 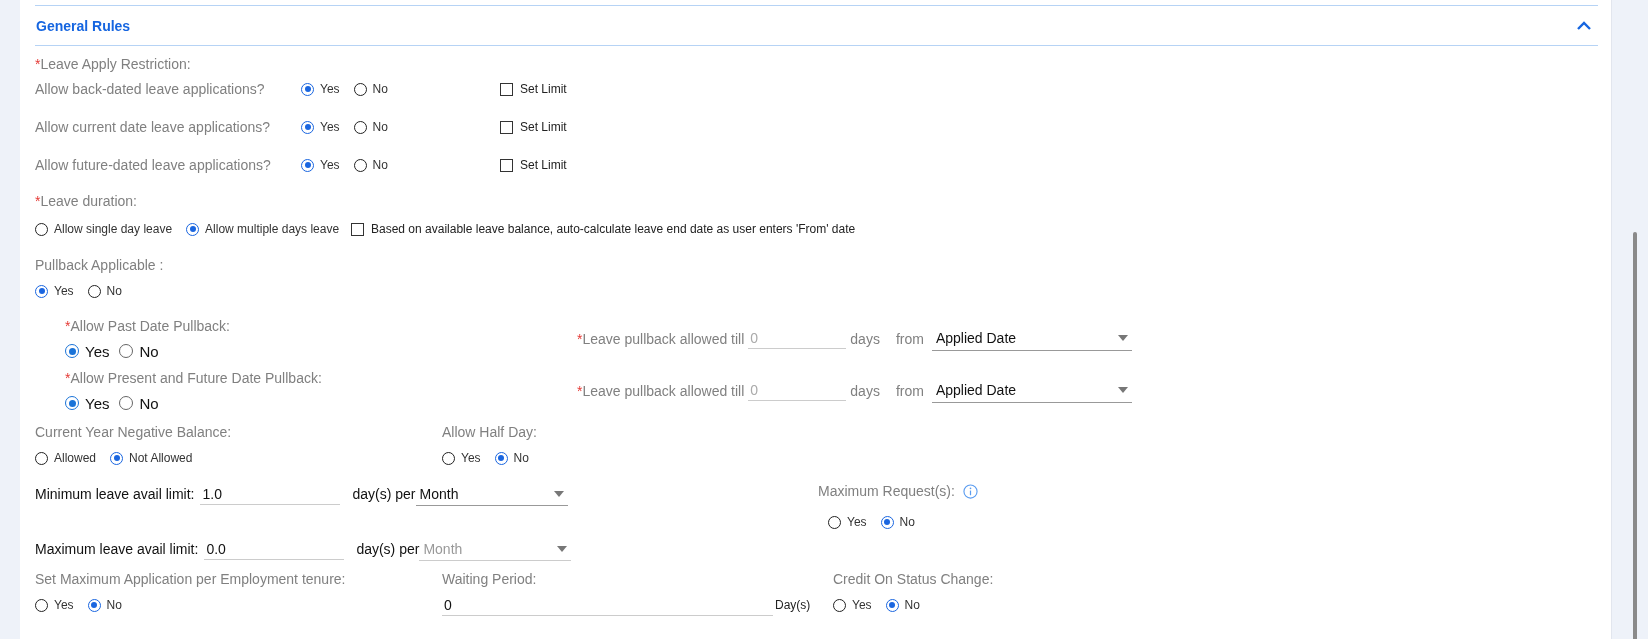 What do you see at coordinates (613, 229) in the screenshot?
I see `checkbox-label: Based on available leave balance, auto-calculate leave end date as user enters 'From' date` at bounding box center [613, 229].